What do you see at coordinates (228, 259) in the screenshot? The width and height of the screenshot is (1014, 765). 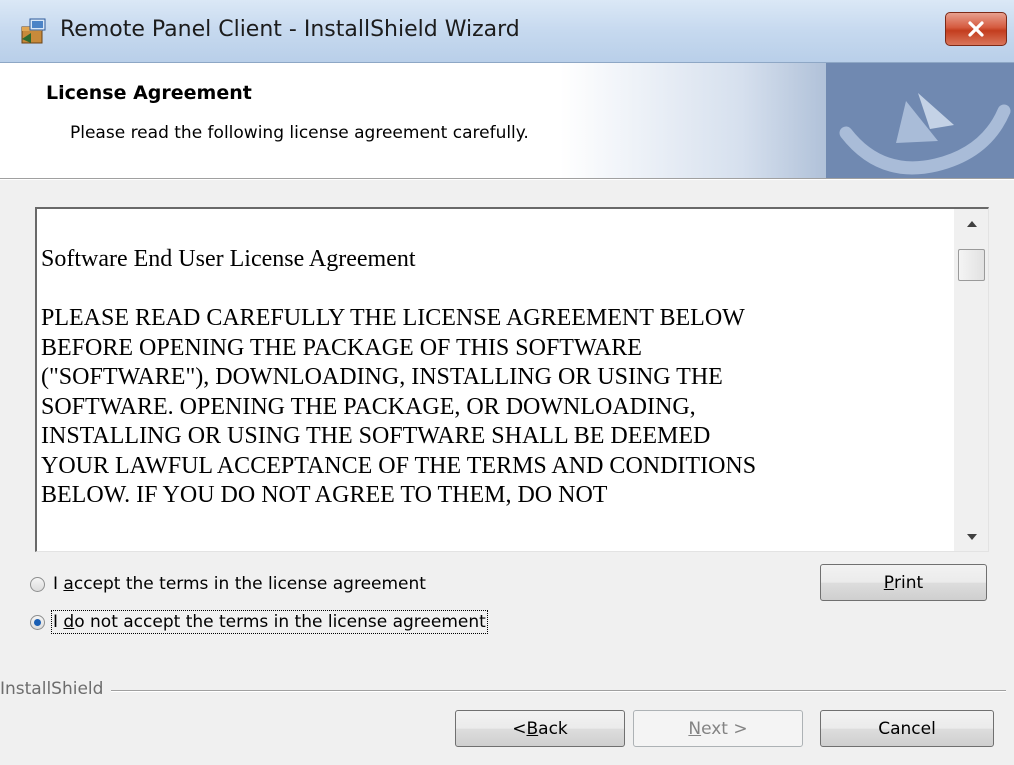 I see `license-heading: Software End User License Agreement` at bounding box center [228, 259].